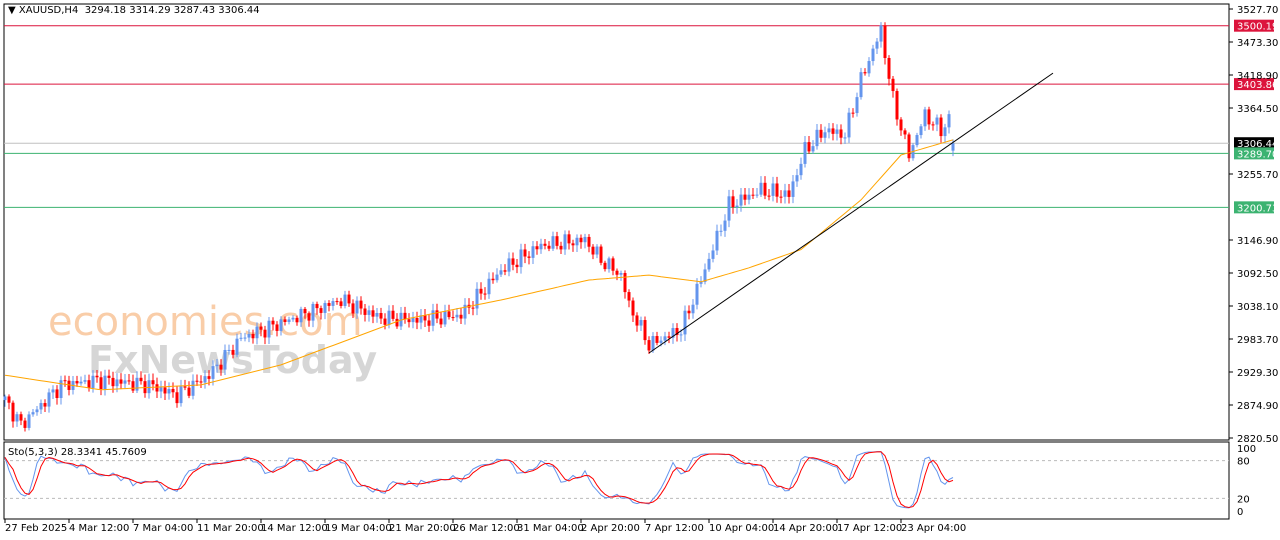 This screenshot has width=1280, height=540. Describe the element at coordinates (1257, 307) in the screenshot. I see `price-axis-label: 3038.10` at that location.